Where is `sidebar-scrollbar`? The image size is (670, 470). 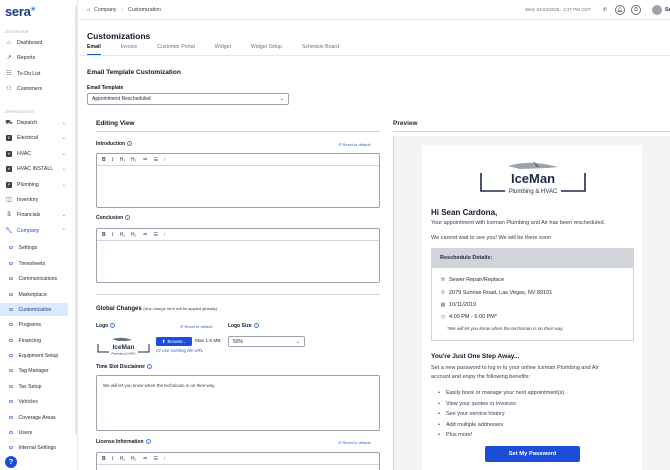 sidebar-scrollbar is located at coordinates (76, 220).